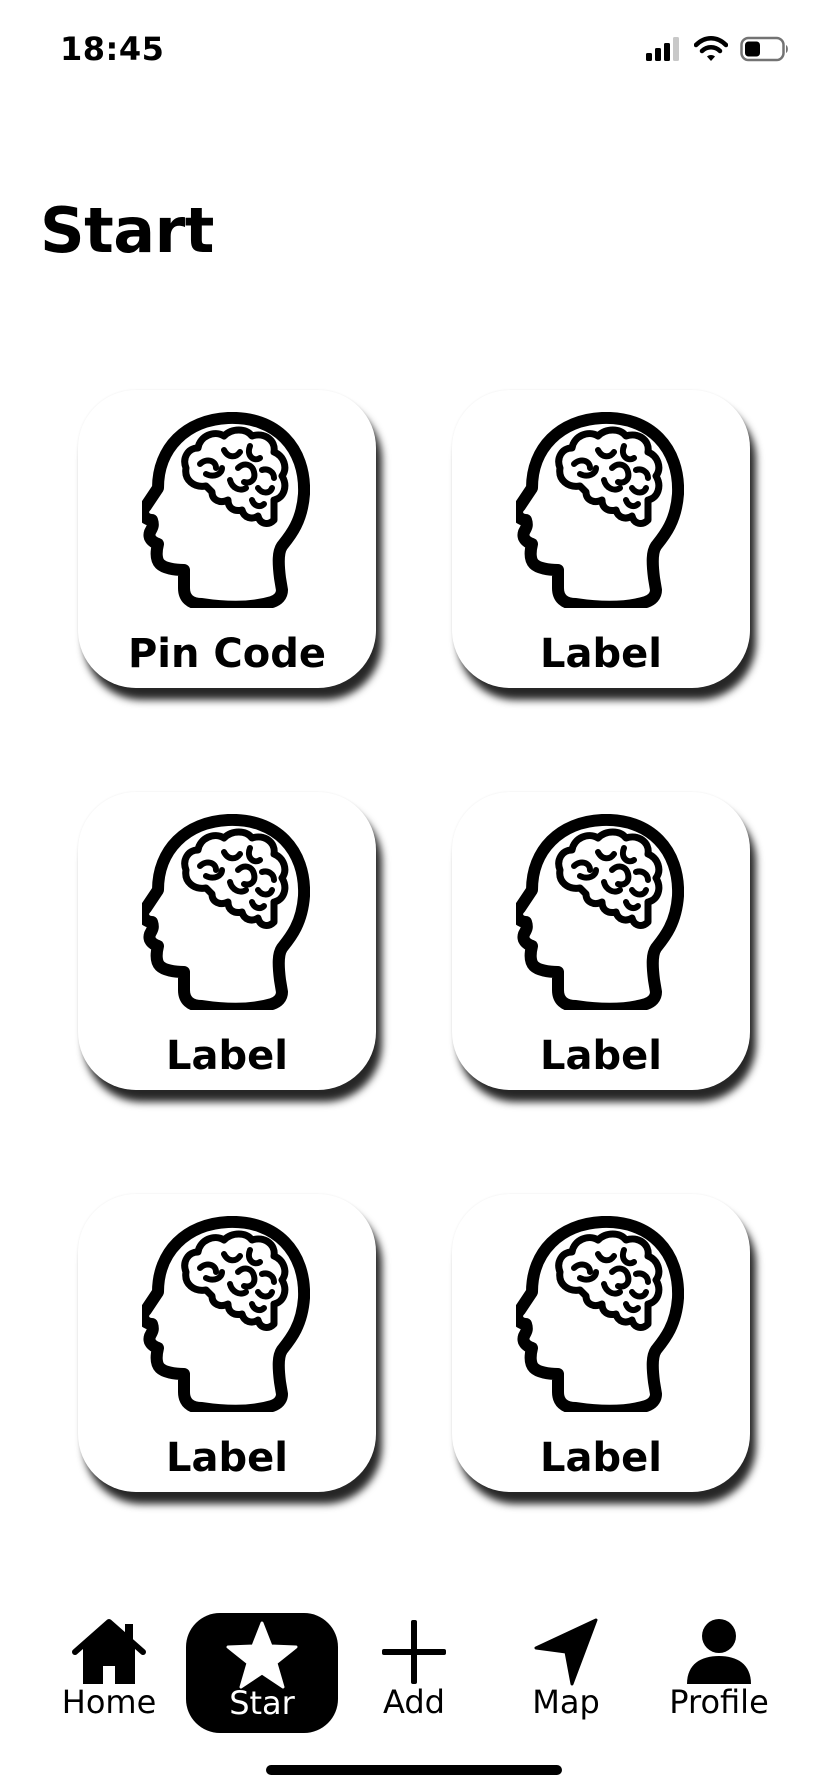 The image size is (828, 1792). What do you see at coordinates (414, 50) in the screenshot?
I see `status-bar: 18:45` at bounding box center [414, 50].